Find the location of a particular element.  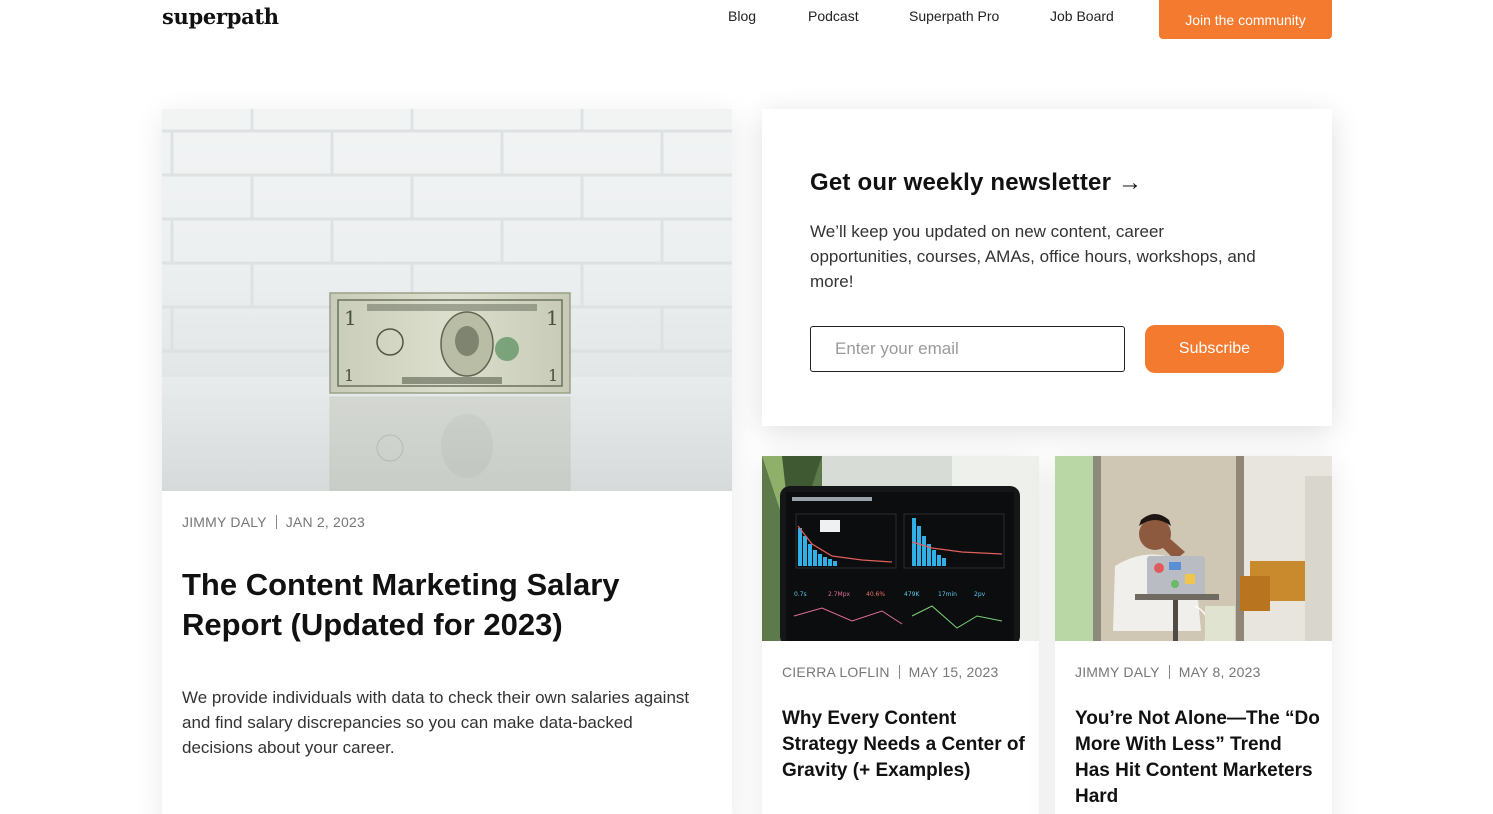

svg-text: 479K is located at coordinates (912, 594).